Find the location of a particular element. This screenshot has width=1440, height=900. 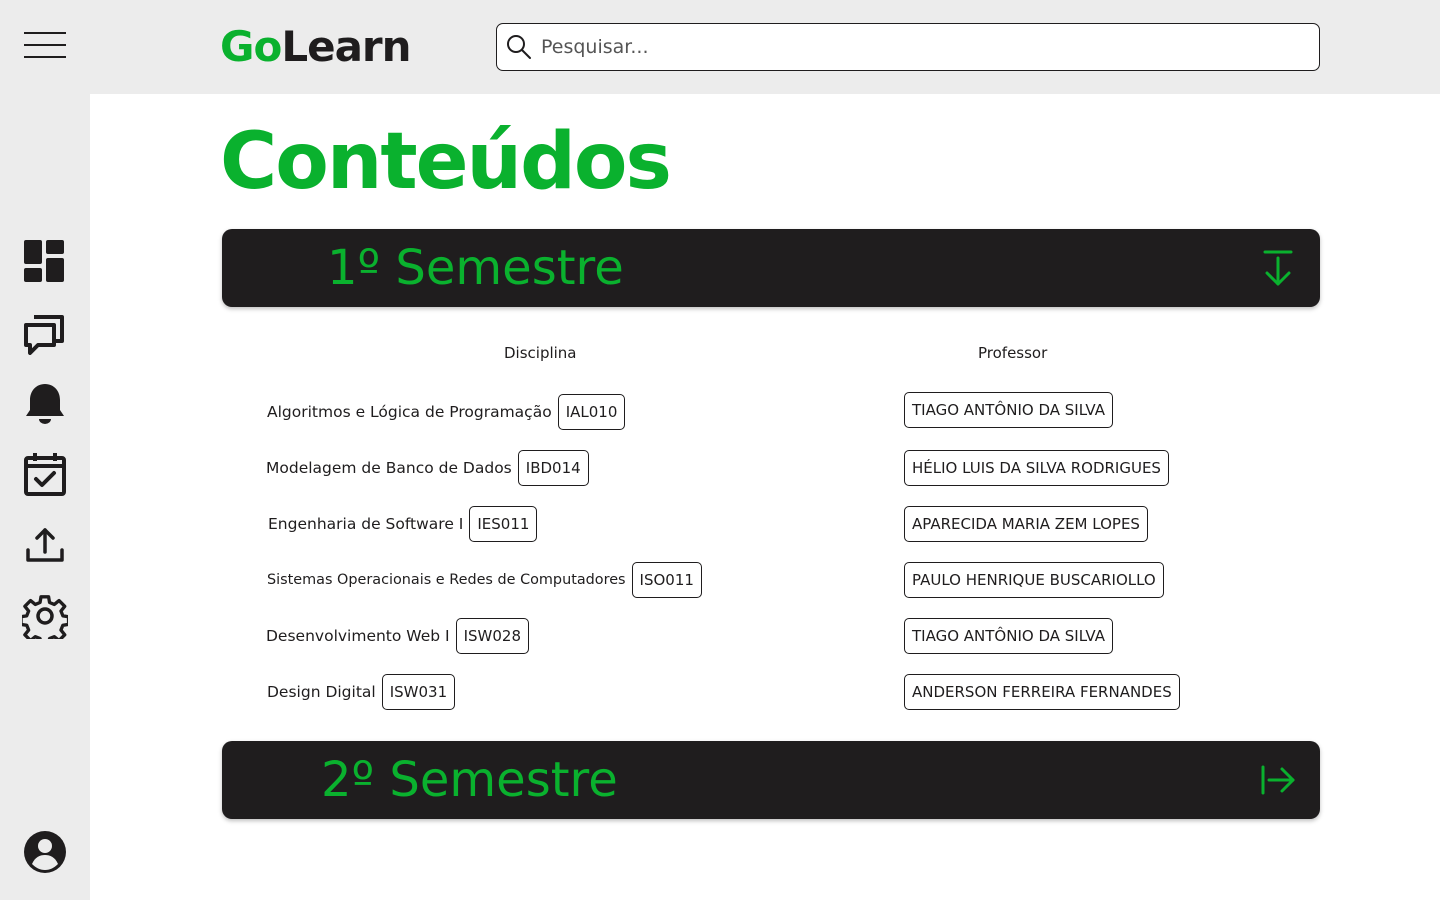

golearn-logo: GoLearn is located at coordinates (316, 47).